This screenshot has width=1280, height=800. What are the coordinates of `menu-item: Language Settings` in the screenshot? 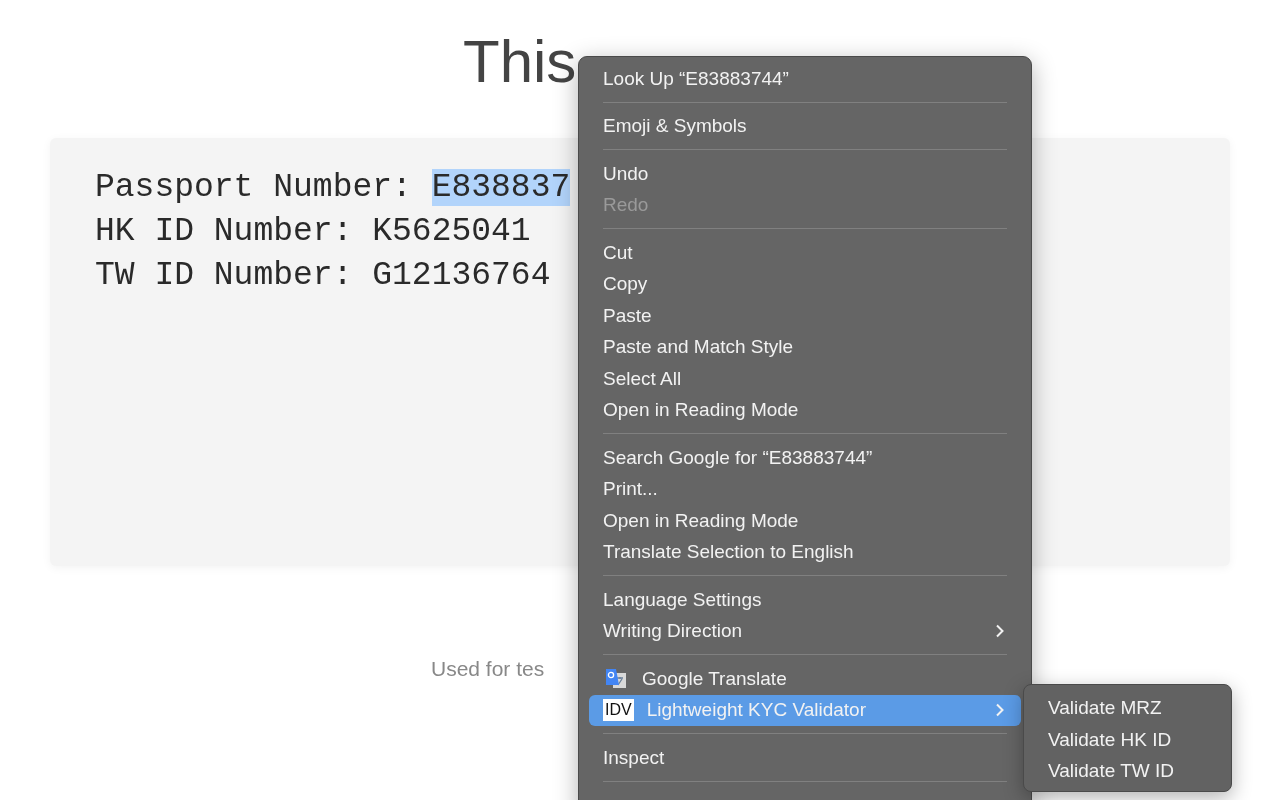 It's located at (805, 600).